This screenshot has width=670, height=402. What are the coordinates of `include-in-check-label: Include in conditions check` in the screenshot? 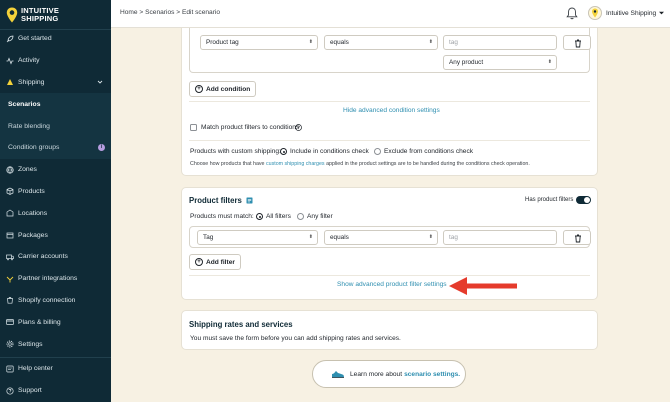 It's located at (329, 151).